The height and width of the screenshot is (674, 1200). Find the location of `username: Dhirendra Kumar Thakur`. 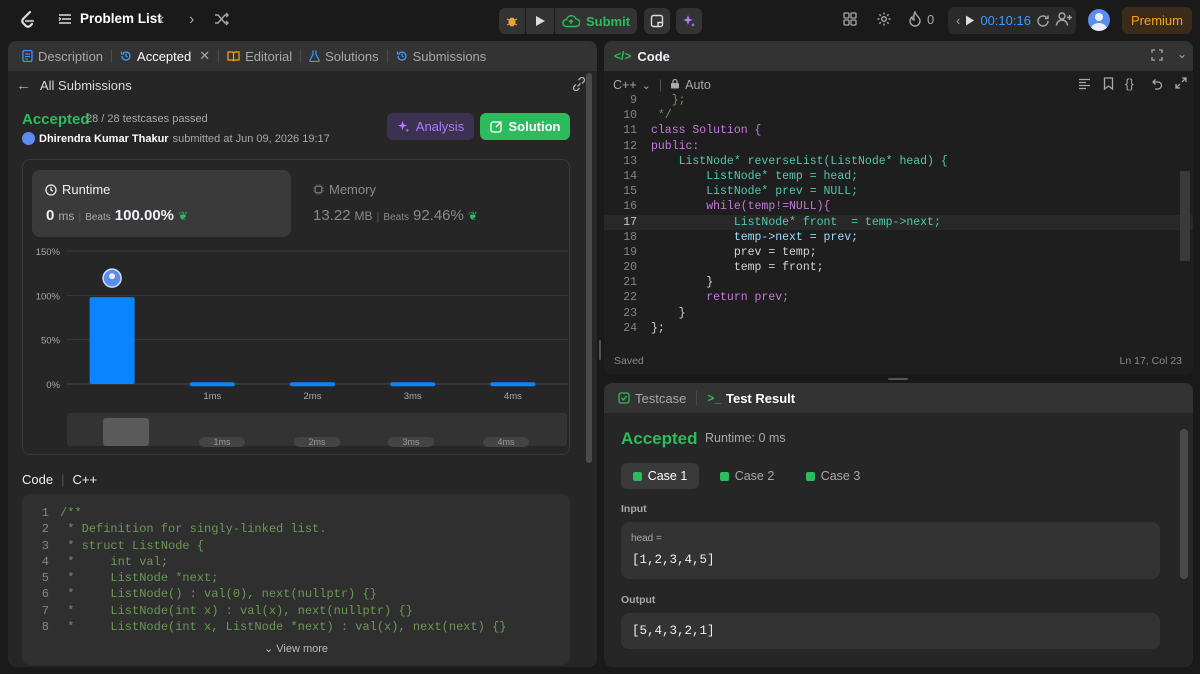

username: Dhirendra Kumar Thakur is located at coordinates (104, 139).